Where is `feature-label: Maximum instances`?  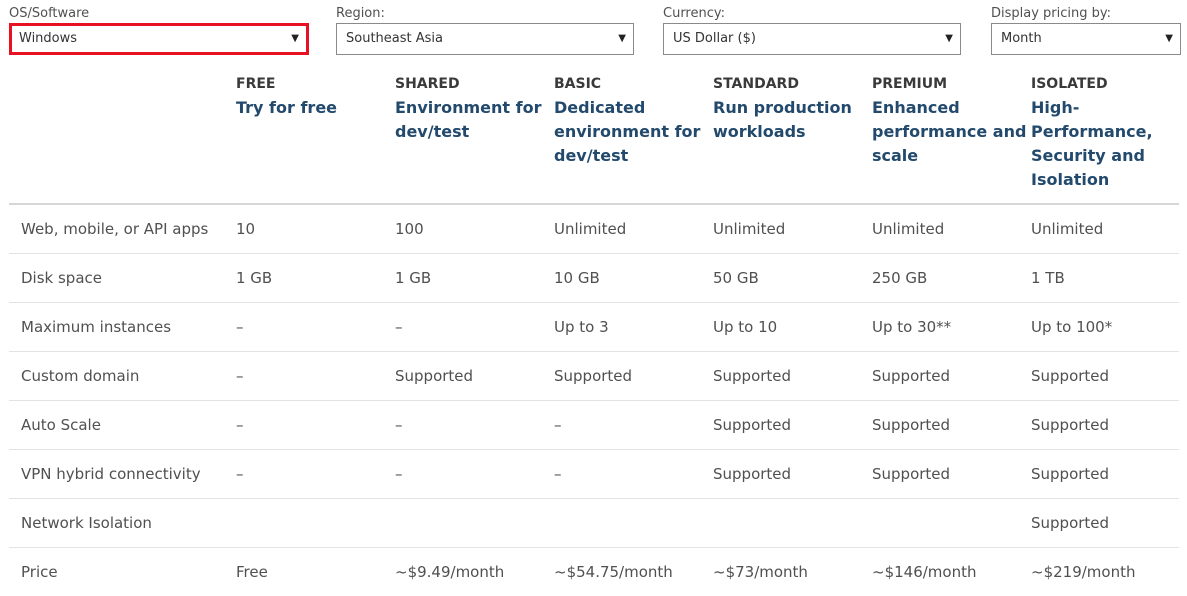
feature-label: Maximum instances is located at coordinates (122, 327).